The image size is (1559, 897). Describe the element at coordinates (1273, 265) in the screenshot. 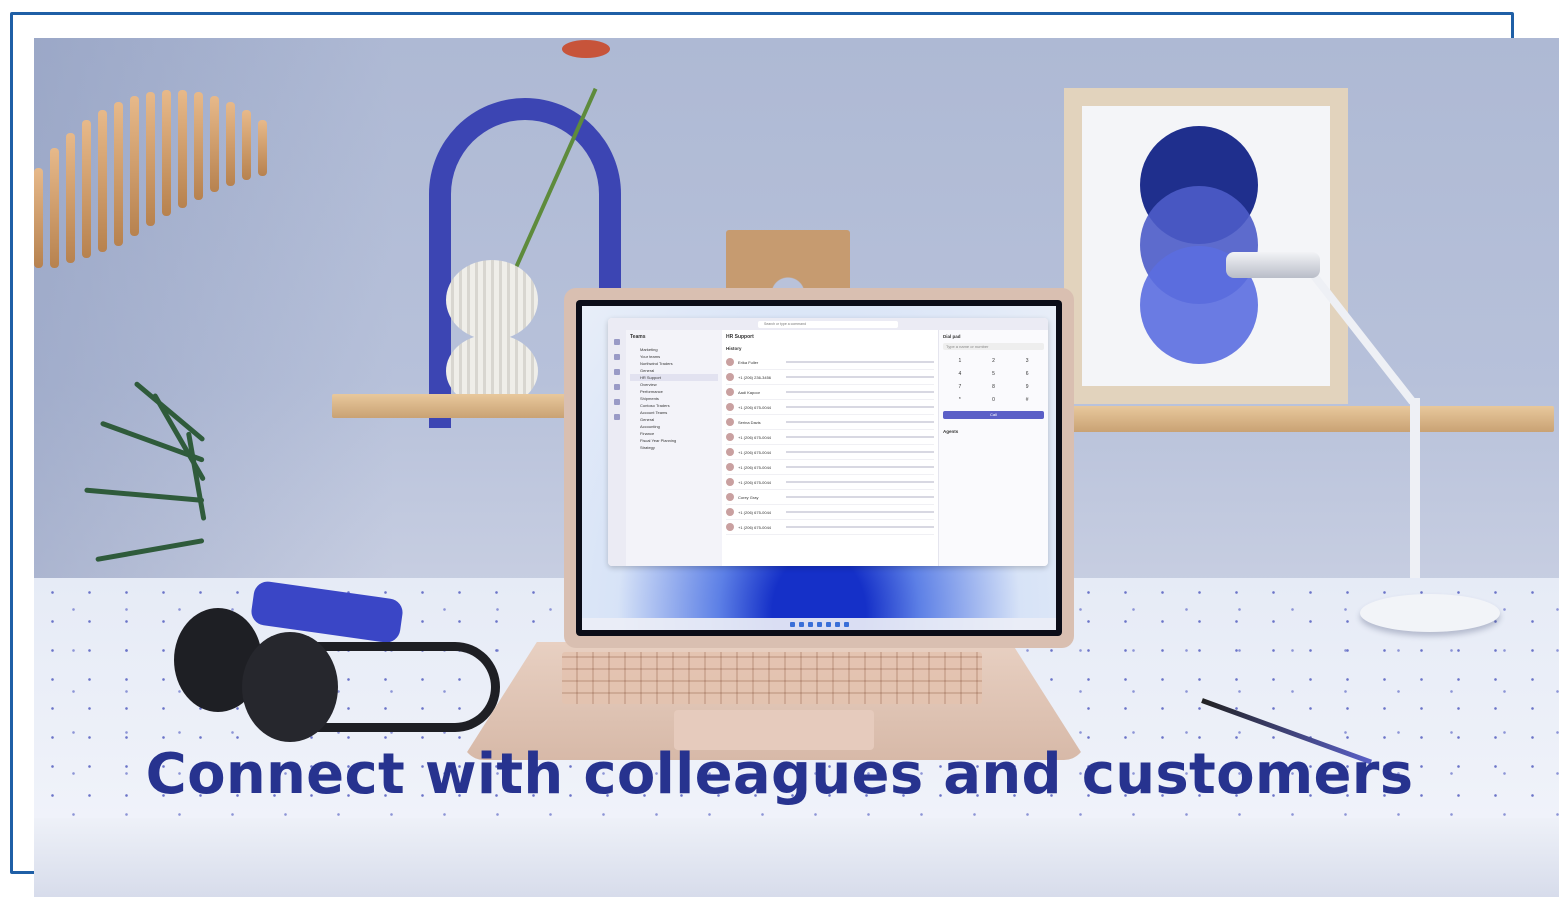

I see `desk-lamp-head` at that location.